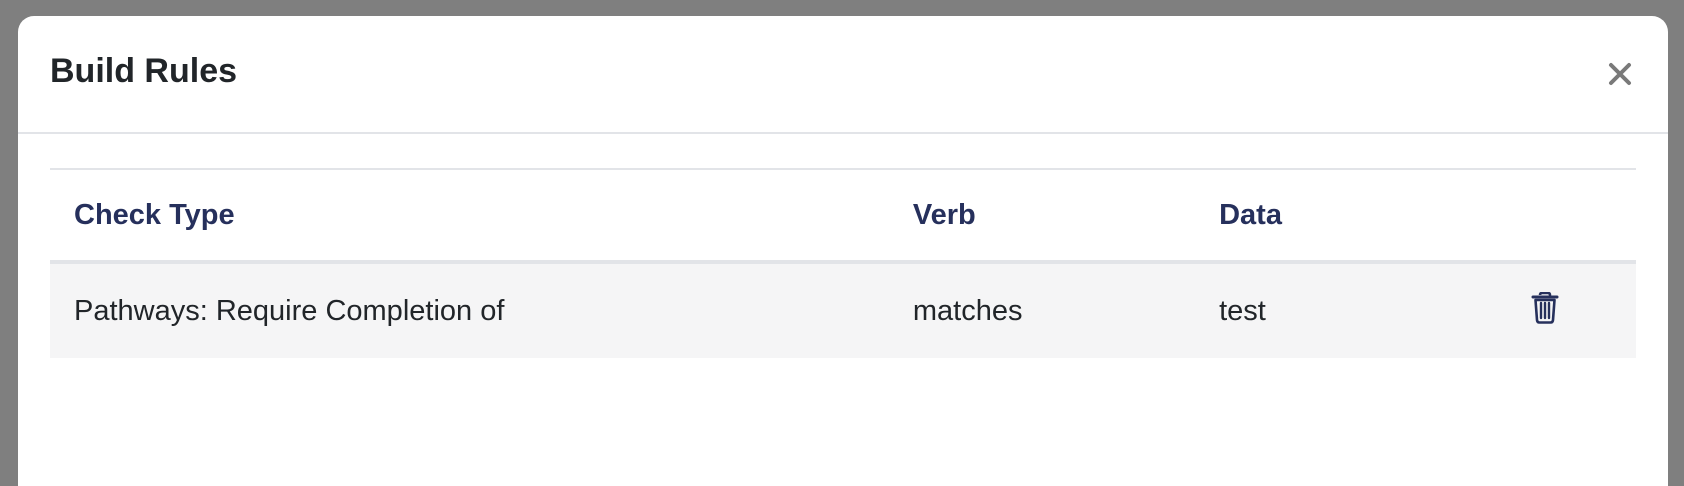  I want to click on column-header-data: Data, so click(1343, 216).